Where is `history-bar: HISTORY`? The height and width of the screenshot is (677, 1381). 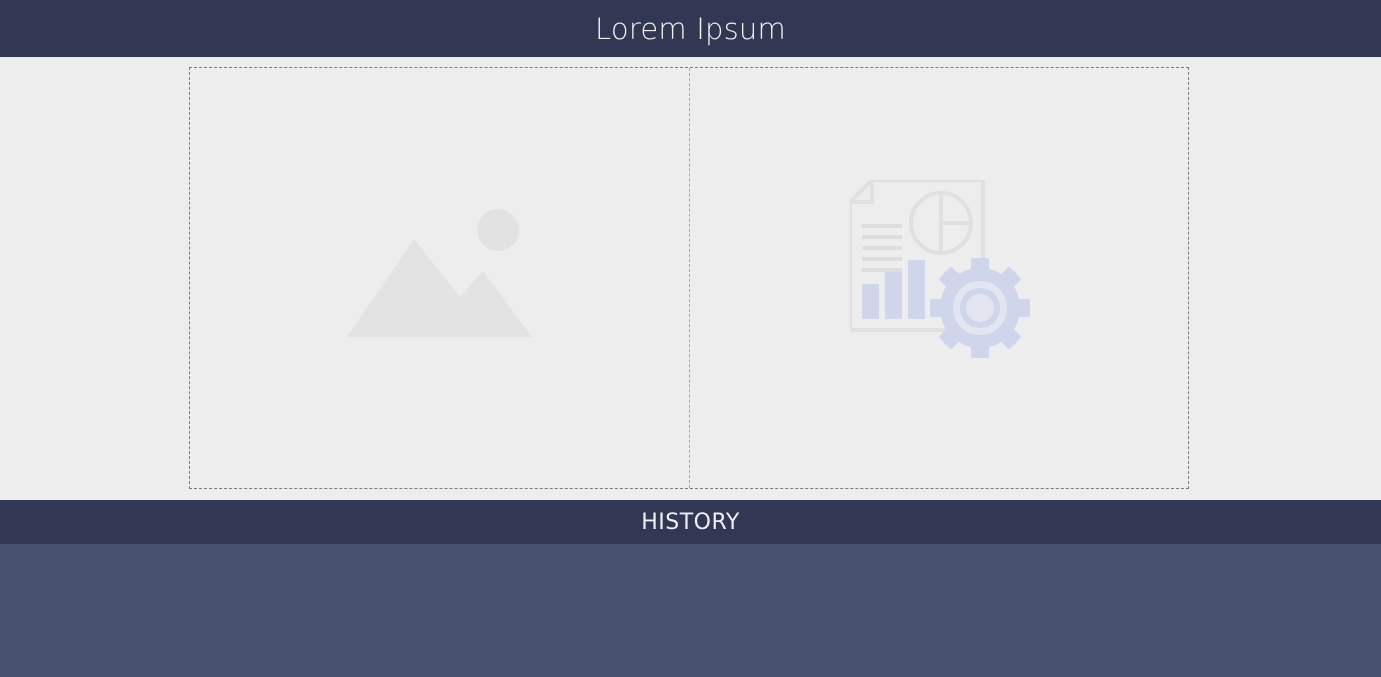 history-bar: HISTORY is located at coordinates (690, 522).